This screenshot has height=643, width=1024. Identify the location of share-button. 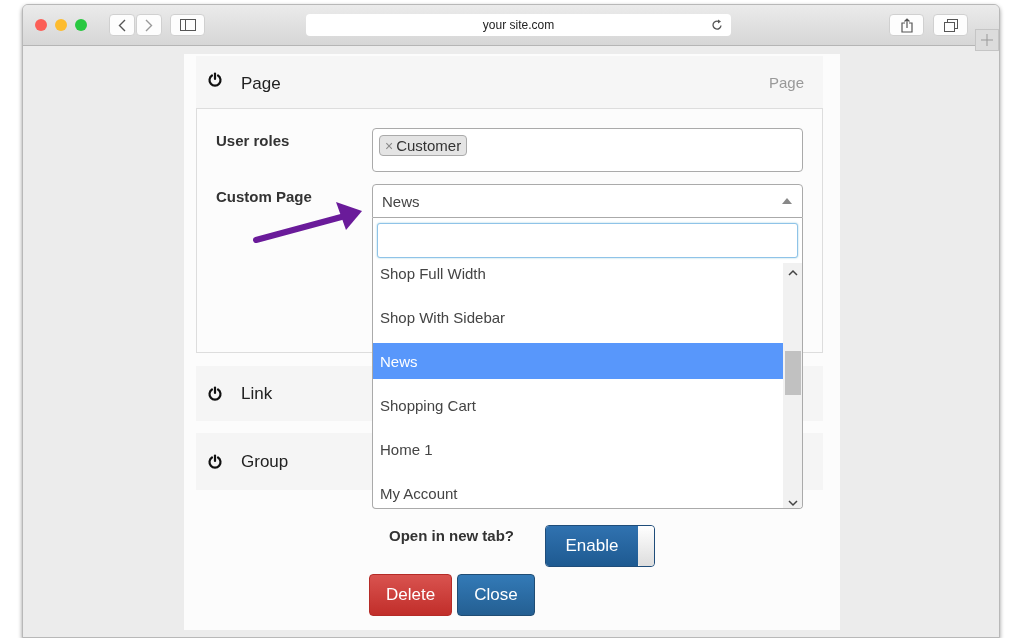
(906, 25).